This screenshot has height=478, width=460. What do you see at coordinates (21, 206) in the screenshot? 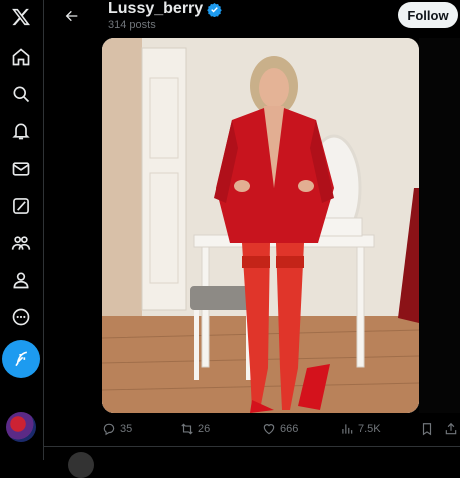
I see `grok-icon` at bounding box center [21, 206].